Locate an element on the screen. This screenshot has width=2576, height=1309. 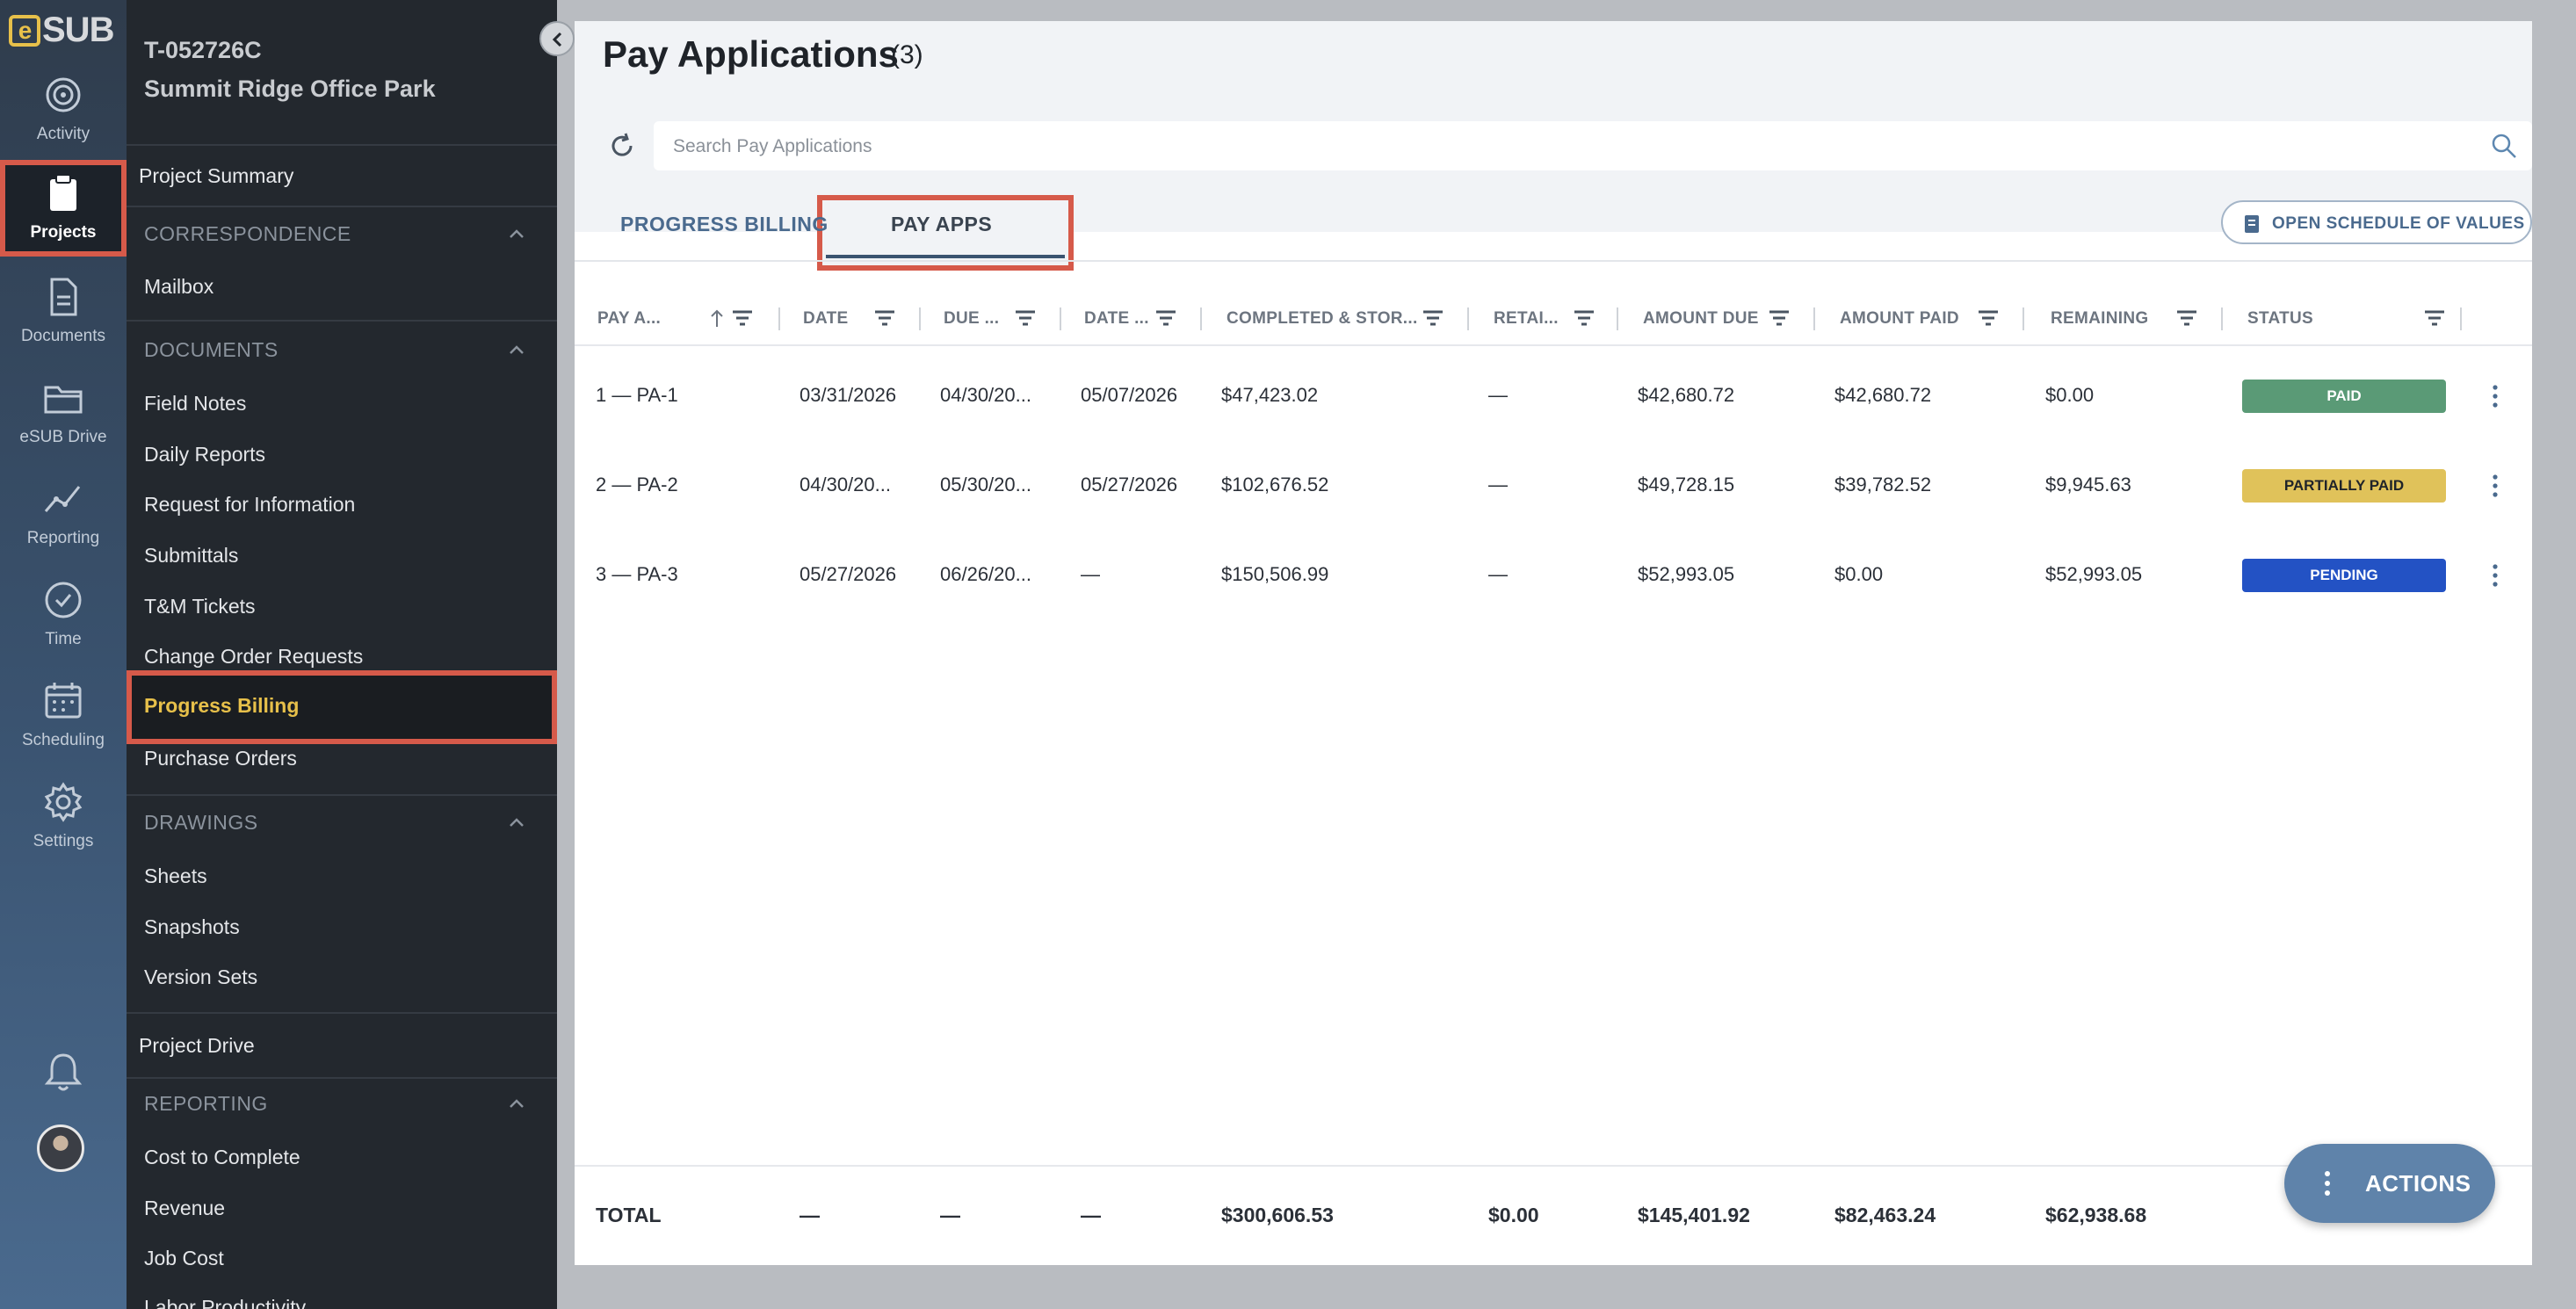
section-drawings: DRAWINGS is located at coordinates (201, 823).